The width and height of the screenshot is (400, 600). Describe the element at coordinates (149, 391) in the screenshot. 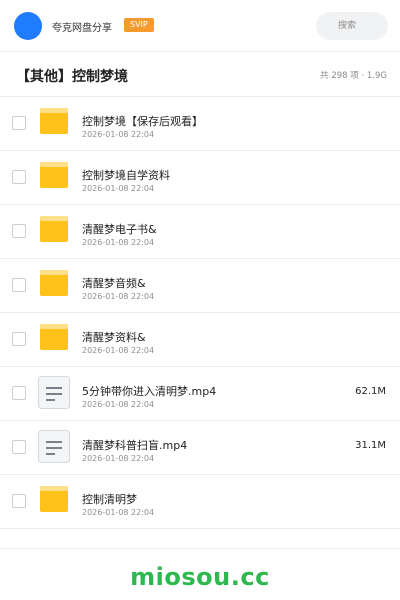

I see `file-name: 5分钟带你进入清明梦.mp4` at that location.